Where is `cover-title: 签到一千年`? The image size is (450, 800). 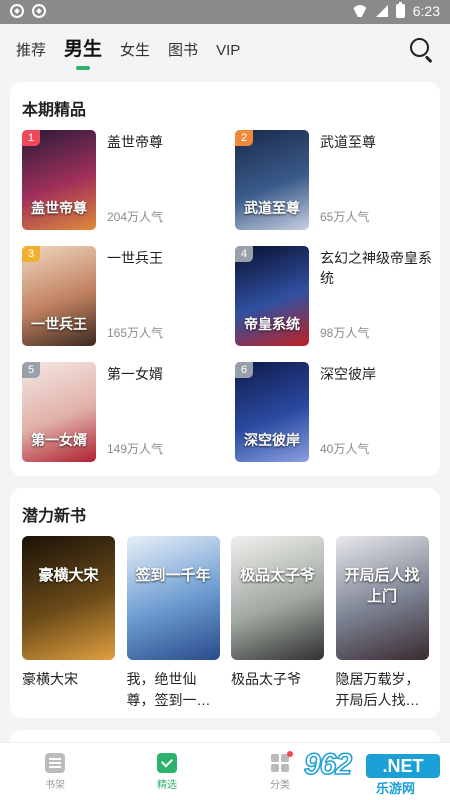 cover-title: 签到一千年 is located at coordinates (173, 575).